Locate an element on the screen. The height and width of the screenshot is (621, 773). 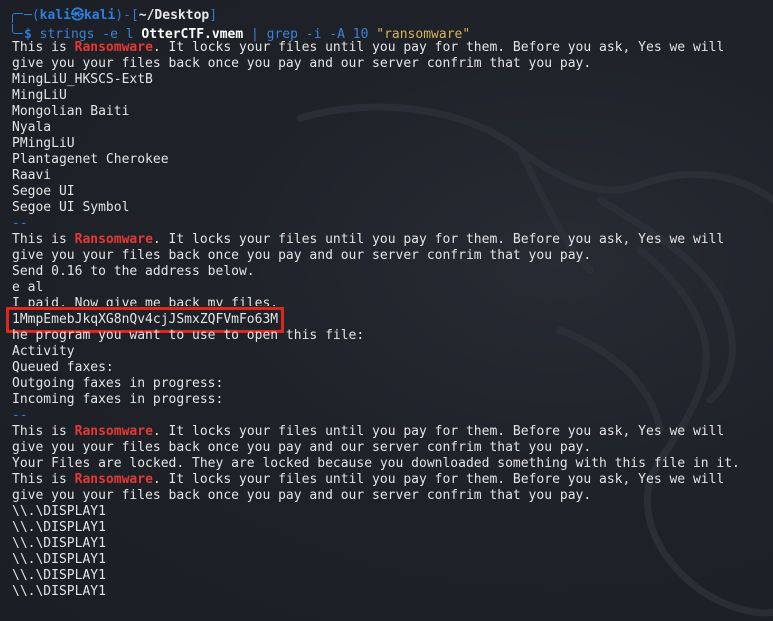
output-line: e al is located at coordinates (28, 287).